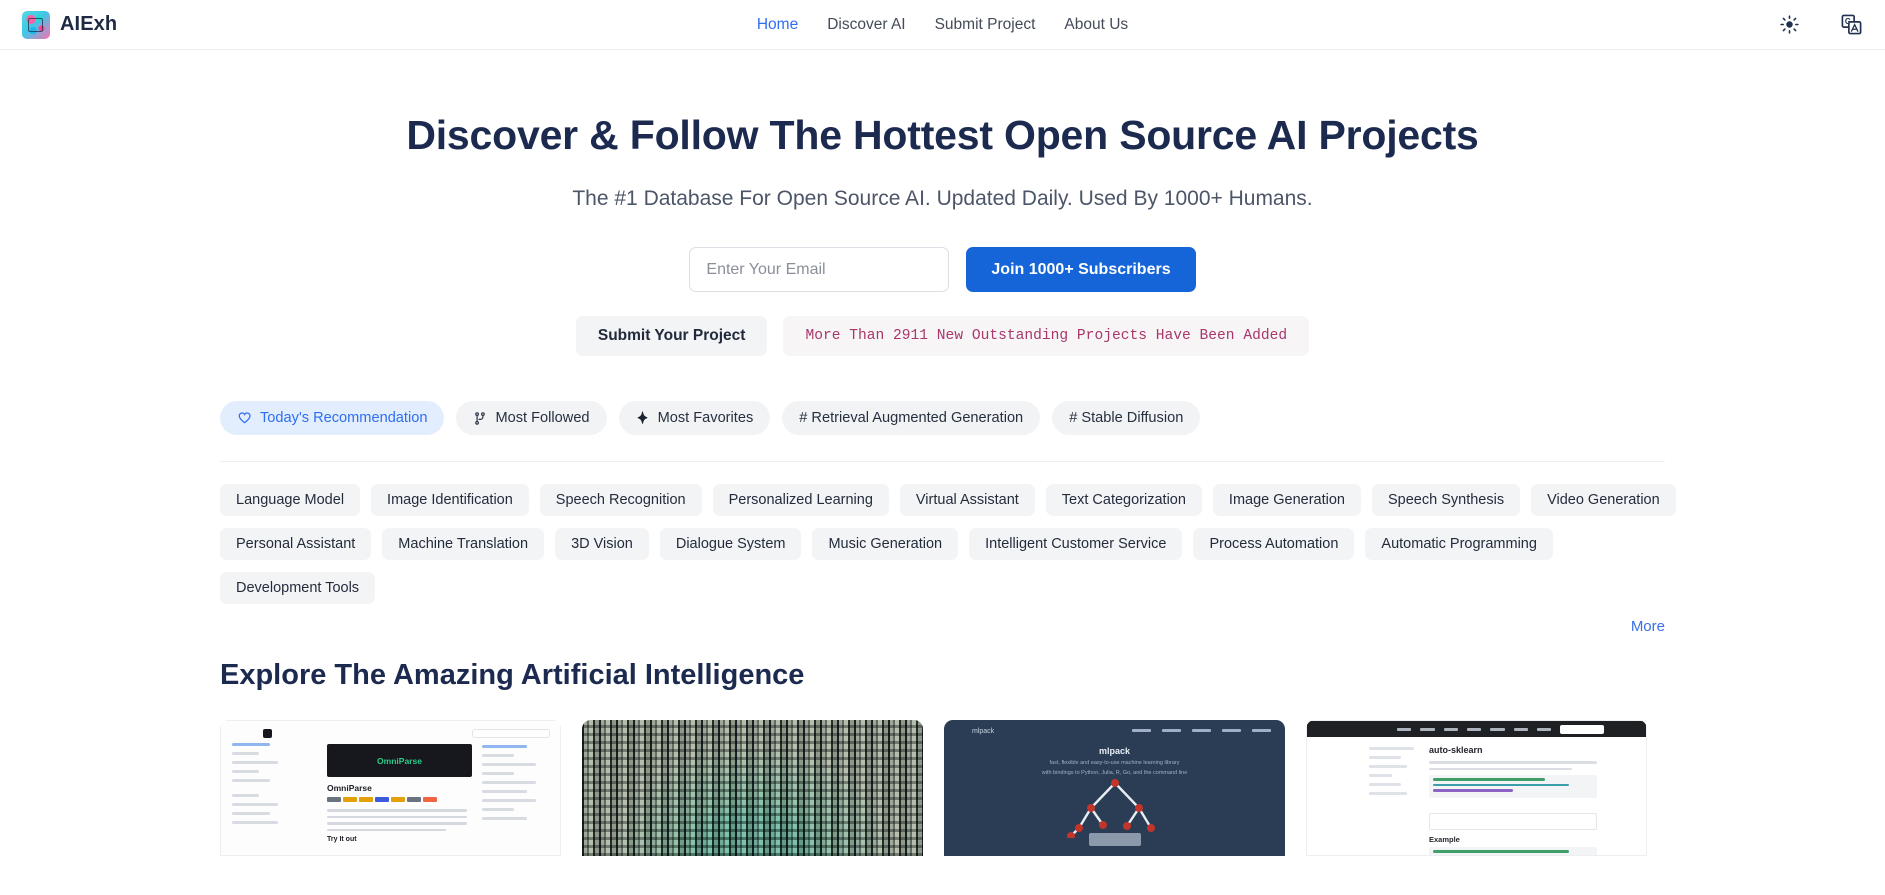 Image resolution: width=1885 pixels, height=895 pixels. I want to click on tag-personal-assistant: Personal Assistant, so click(296, 544).